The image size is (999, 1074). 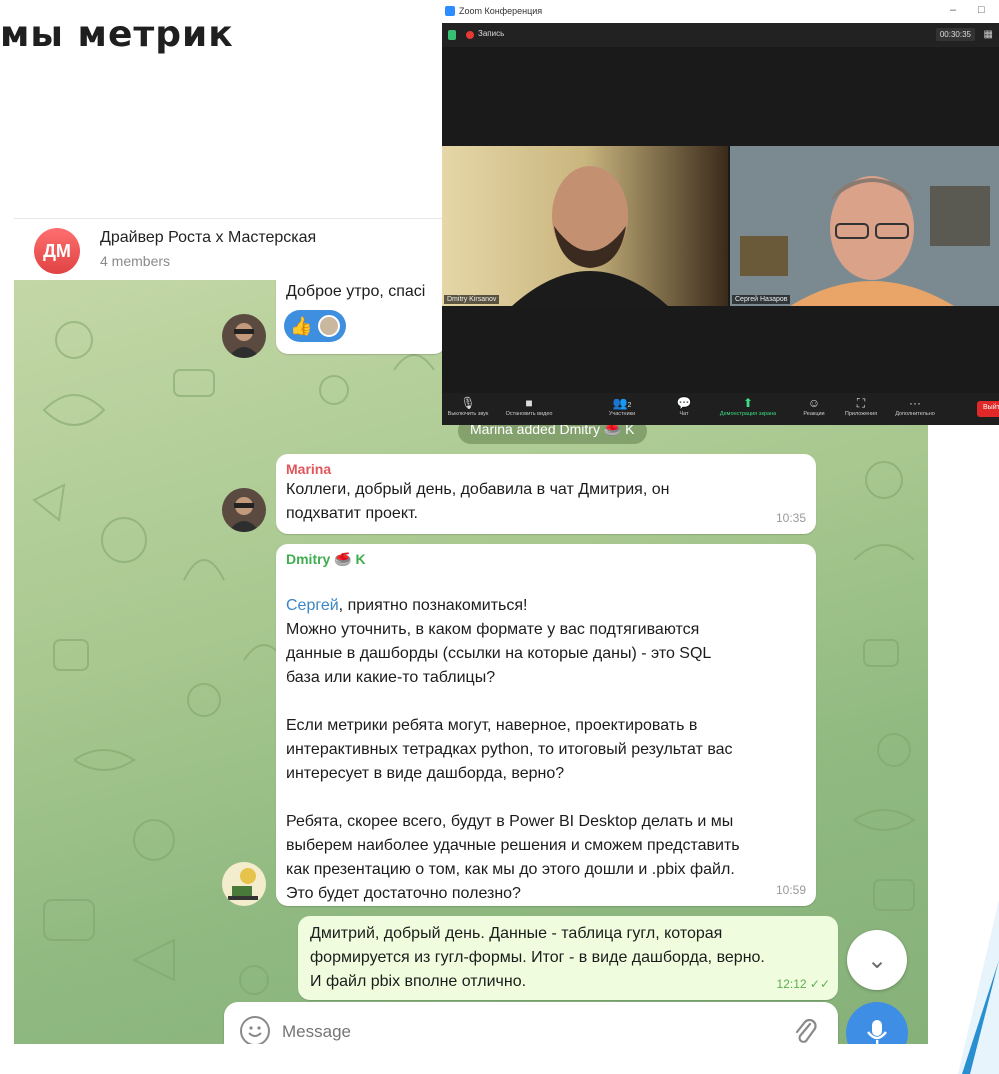 What do you see at coordinates (472, 299) in the screenshot?
I see `participant-name: Dmitry Kirsanov` at bounding box center [472, 299].